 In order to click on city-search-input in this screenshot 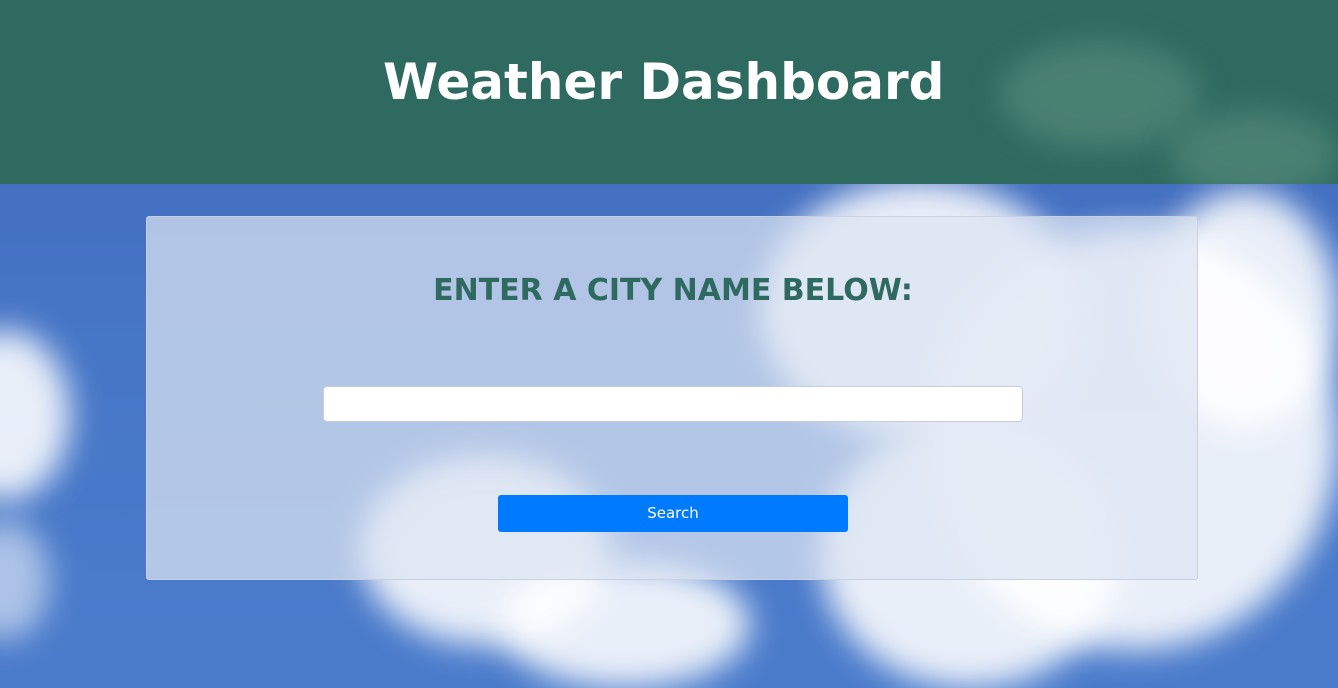, I will do `click(673, 404)`.